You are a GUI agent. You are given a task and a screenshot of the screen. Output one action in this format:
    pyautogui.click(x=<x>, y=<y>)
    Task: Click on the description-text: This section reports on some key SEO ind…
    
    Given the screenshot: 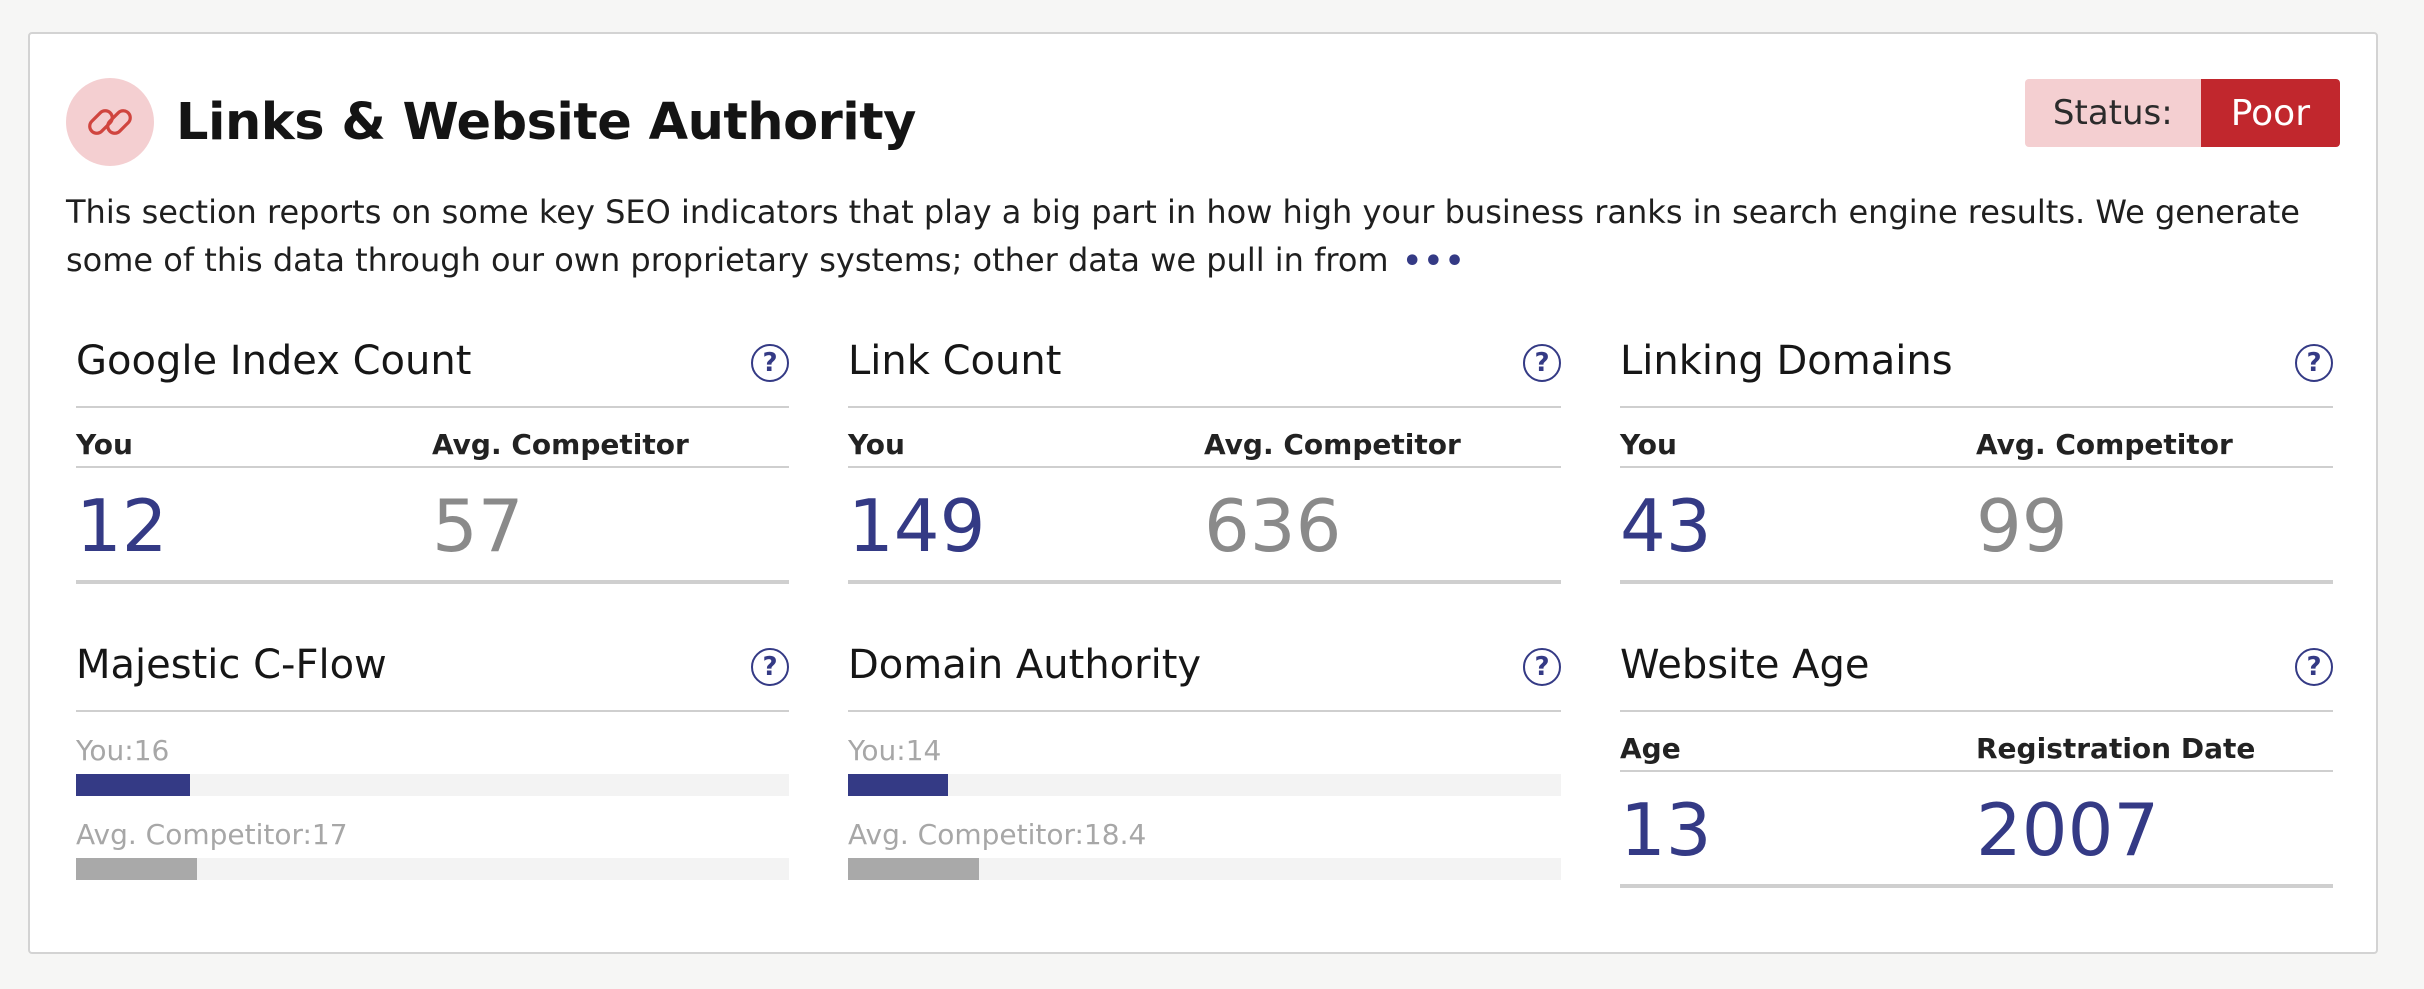 What is the action you would take?
    pyautogui.click(x=1183, y=236)
    